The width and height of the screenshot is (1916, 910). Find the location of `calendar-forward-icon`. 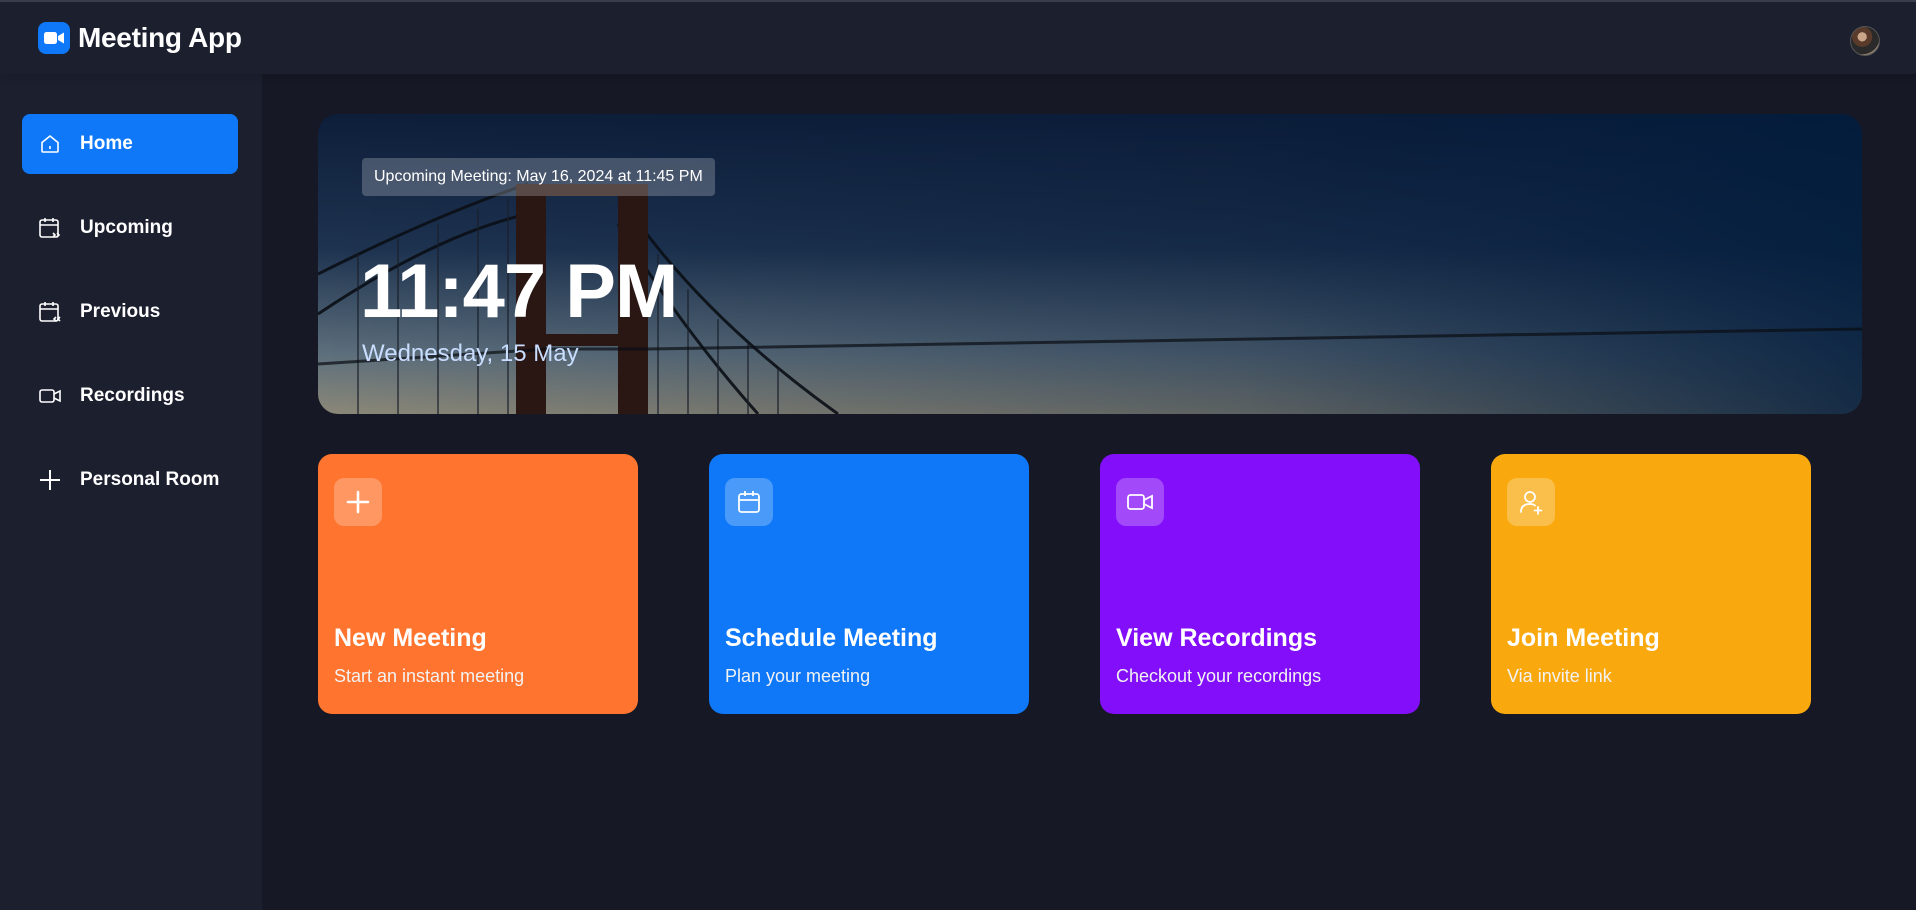

calendar-forward-icon is located at coordinates (50, 228).